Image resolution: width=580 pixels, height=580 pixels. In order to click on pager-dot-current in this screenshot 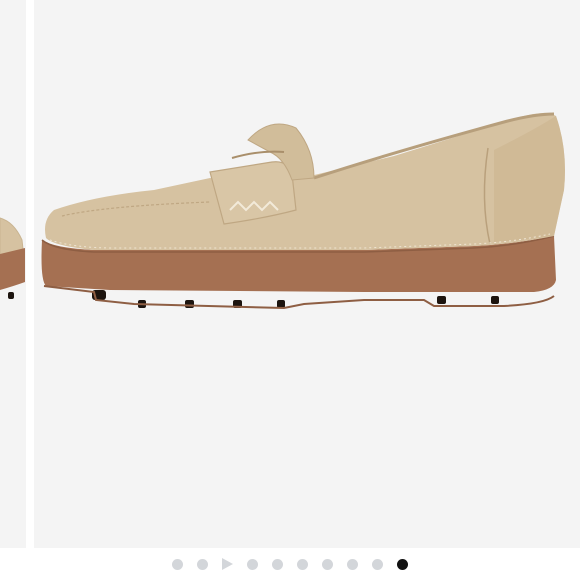, I will do `click(402, 564)`.